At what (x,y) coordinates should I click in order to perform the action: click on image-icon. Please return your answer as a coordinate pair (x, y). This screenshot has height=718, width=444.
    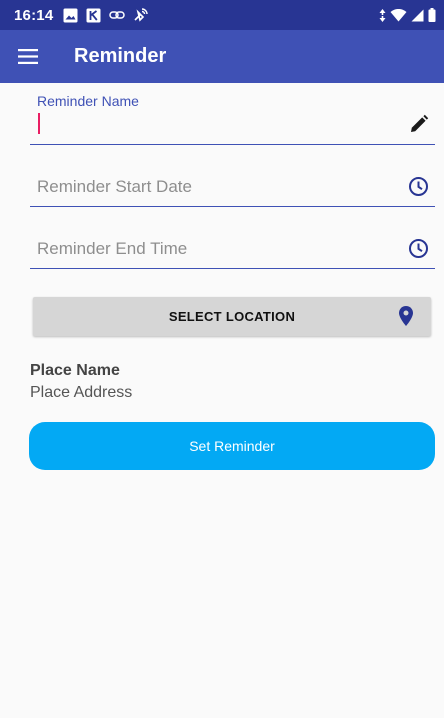
    Looking at the image, I should click on (70, 15).